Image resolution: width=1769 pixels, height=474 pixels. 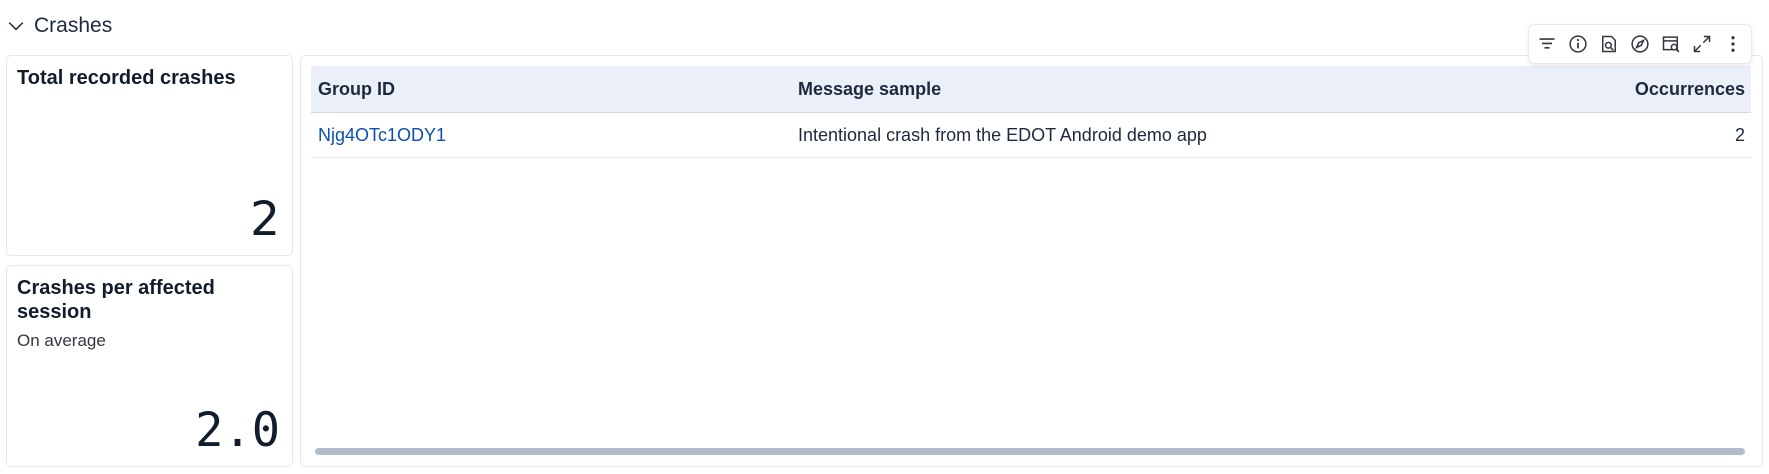 What do you see at coordinates (1547, 44) in the screenshot?
I see `filter-icon` at bounding box center [1547, 44].